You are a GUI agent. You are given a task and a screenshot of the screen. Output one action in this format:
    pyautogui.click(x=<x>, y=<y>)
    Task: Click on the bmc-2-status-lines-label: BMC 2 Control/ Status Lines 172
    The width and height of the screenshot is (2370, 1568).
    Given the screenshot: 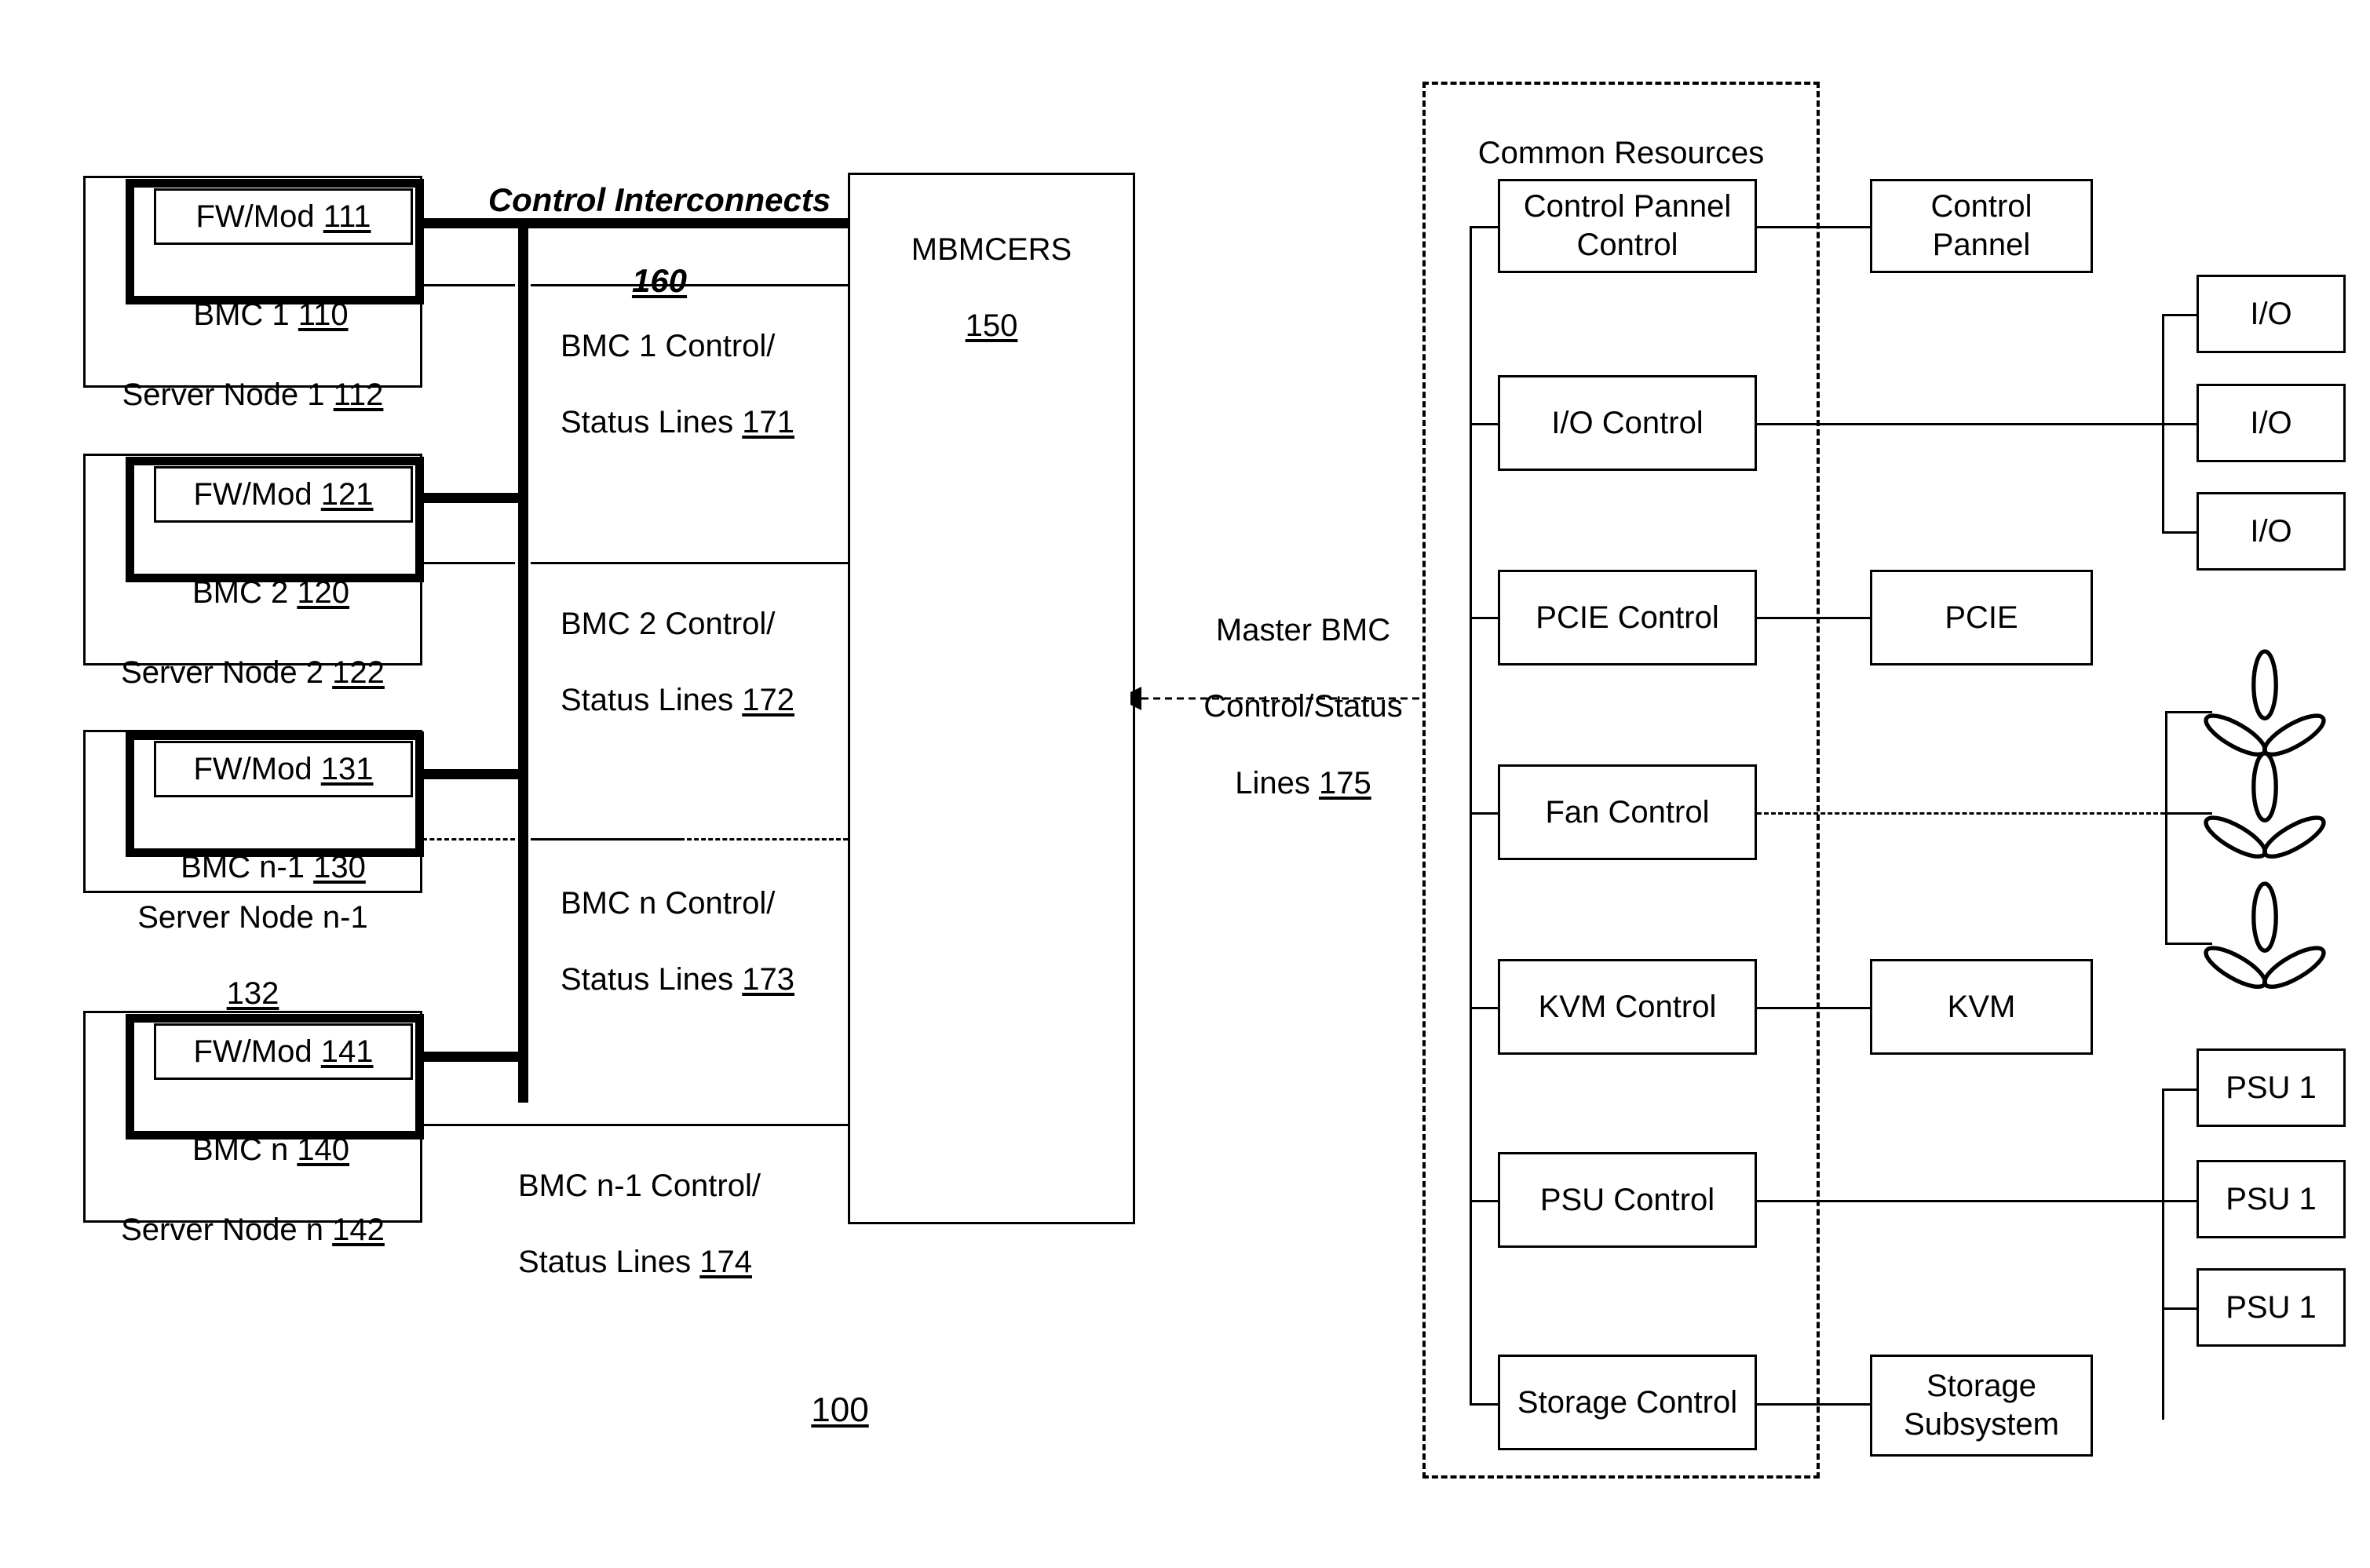 What is the action you would take?
    pyautogui.click(x=678, y=662)
    